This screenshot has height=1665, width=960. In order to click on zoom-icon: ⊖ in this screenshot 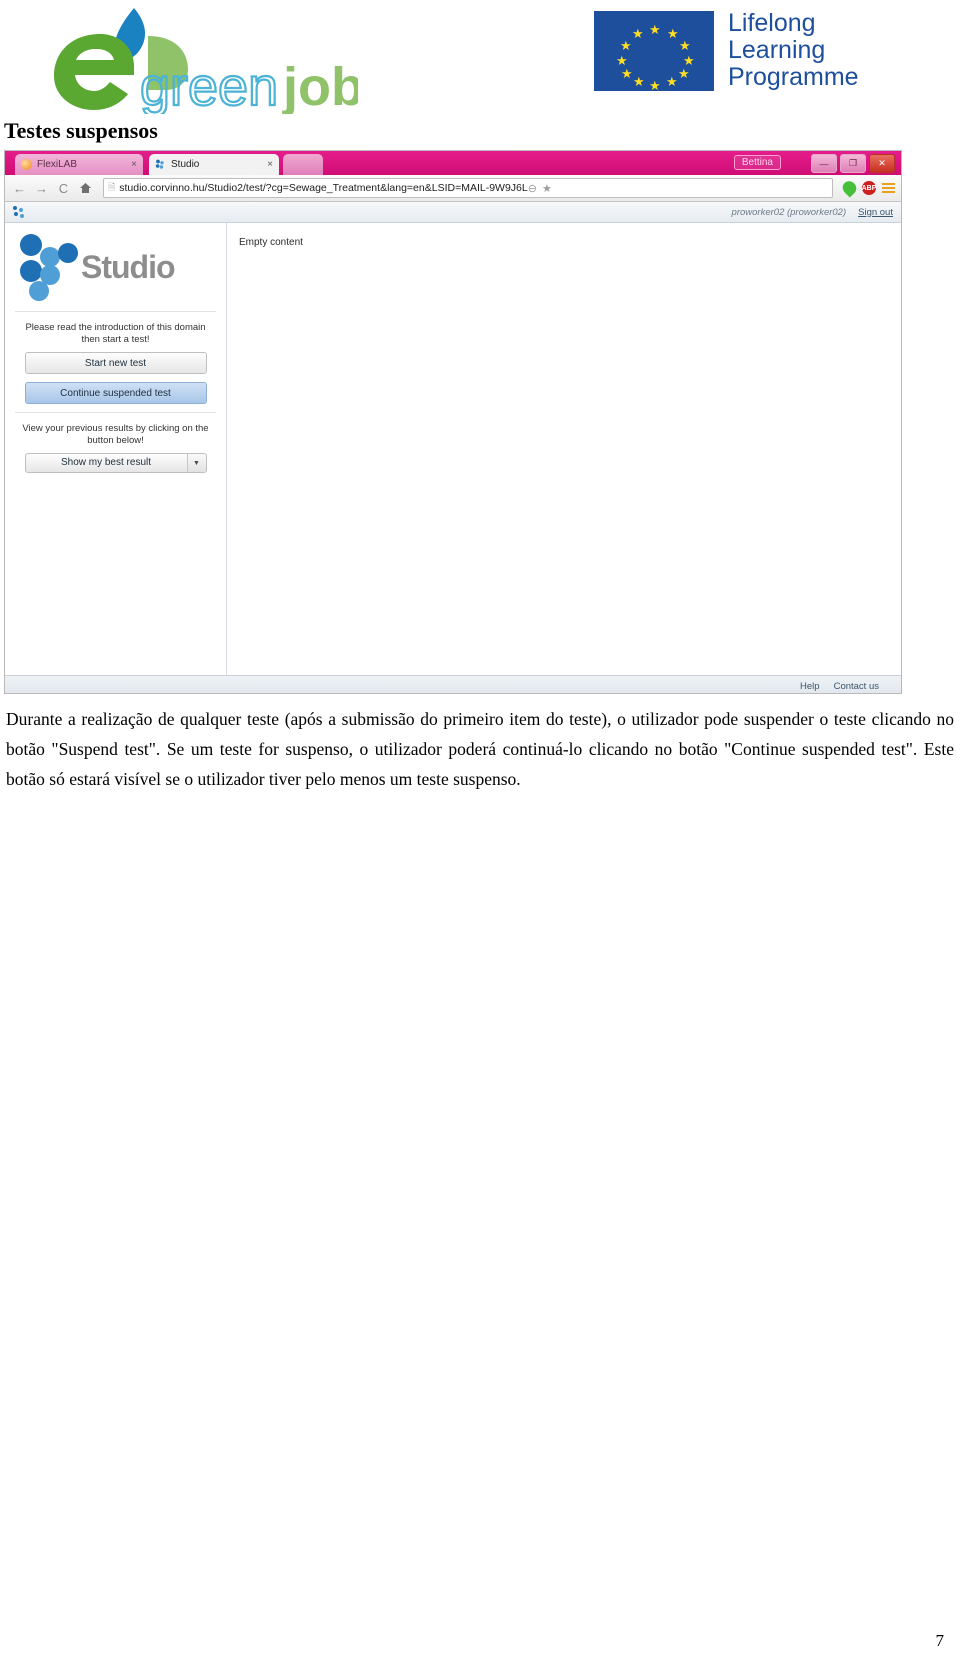, I will do `click(532, 188)`.